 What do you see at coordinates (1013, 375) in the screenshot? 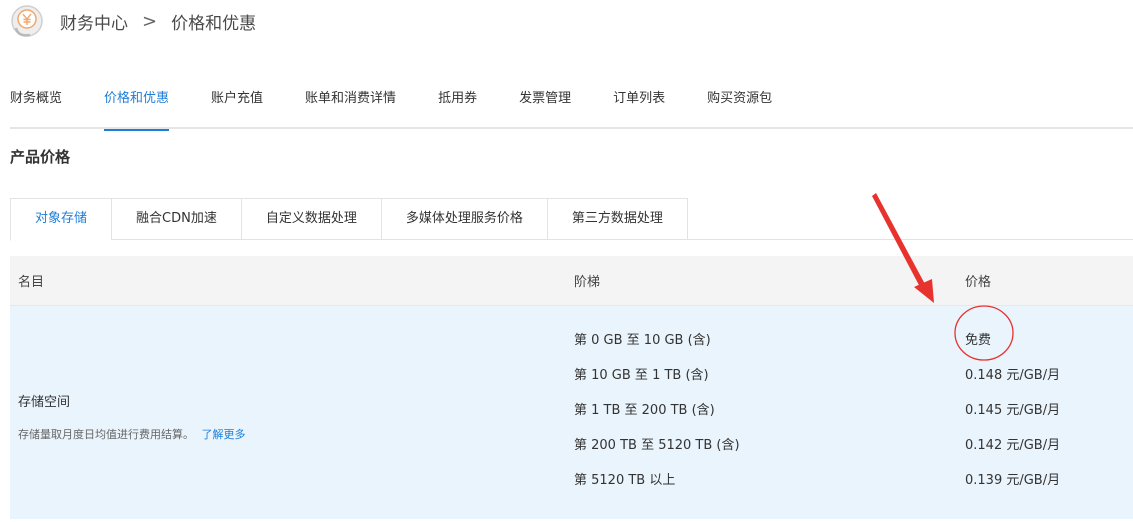
I see `price-row: 0.148 元/GB/月` at bounding box center [1013, 375].